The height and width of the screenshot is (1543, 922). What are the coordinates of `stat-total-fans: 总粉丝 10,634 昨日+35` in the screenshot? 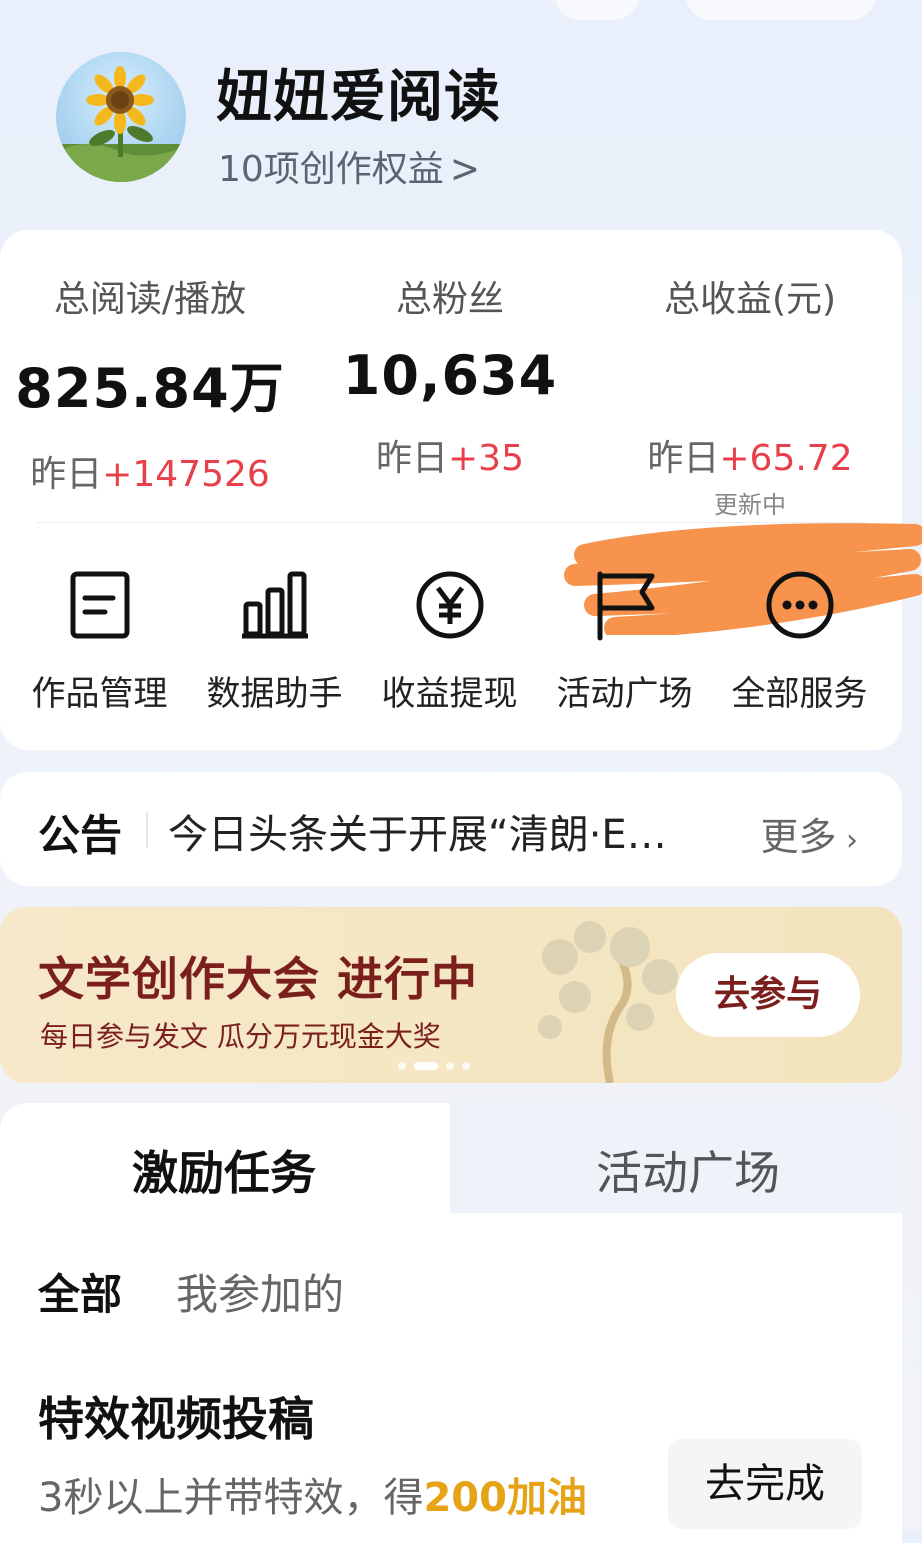 It's located at (450, 375).